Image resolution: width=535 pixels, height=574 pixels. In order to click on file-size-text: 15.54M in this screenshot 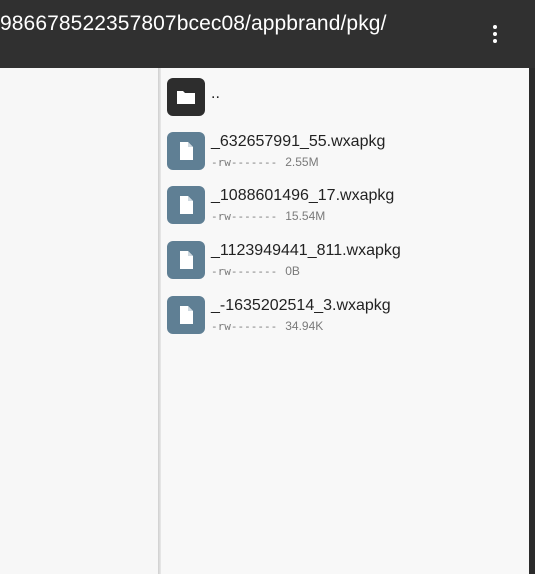, I will do `click(305, 216)`.